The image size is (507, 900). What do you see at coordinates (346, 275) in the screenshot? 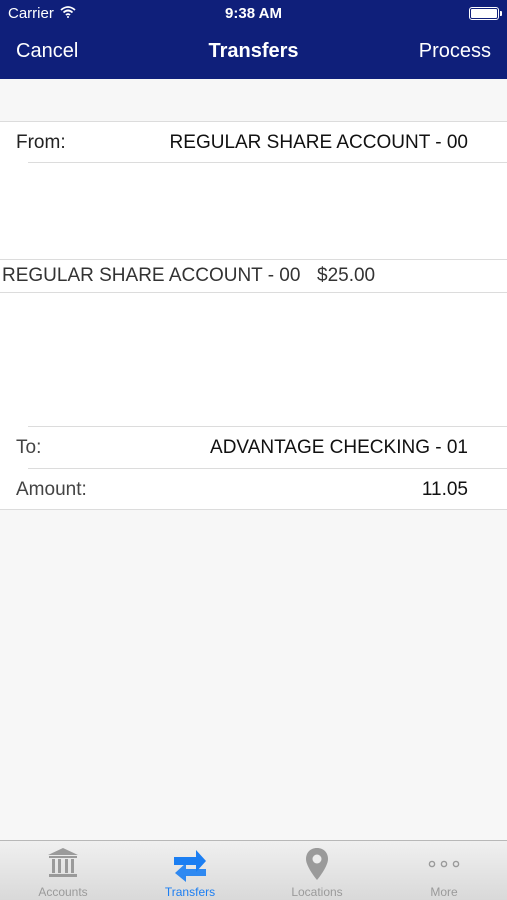
I see `picker-balance: $25.00` at bounding box center [346, 275].